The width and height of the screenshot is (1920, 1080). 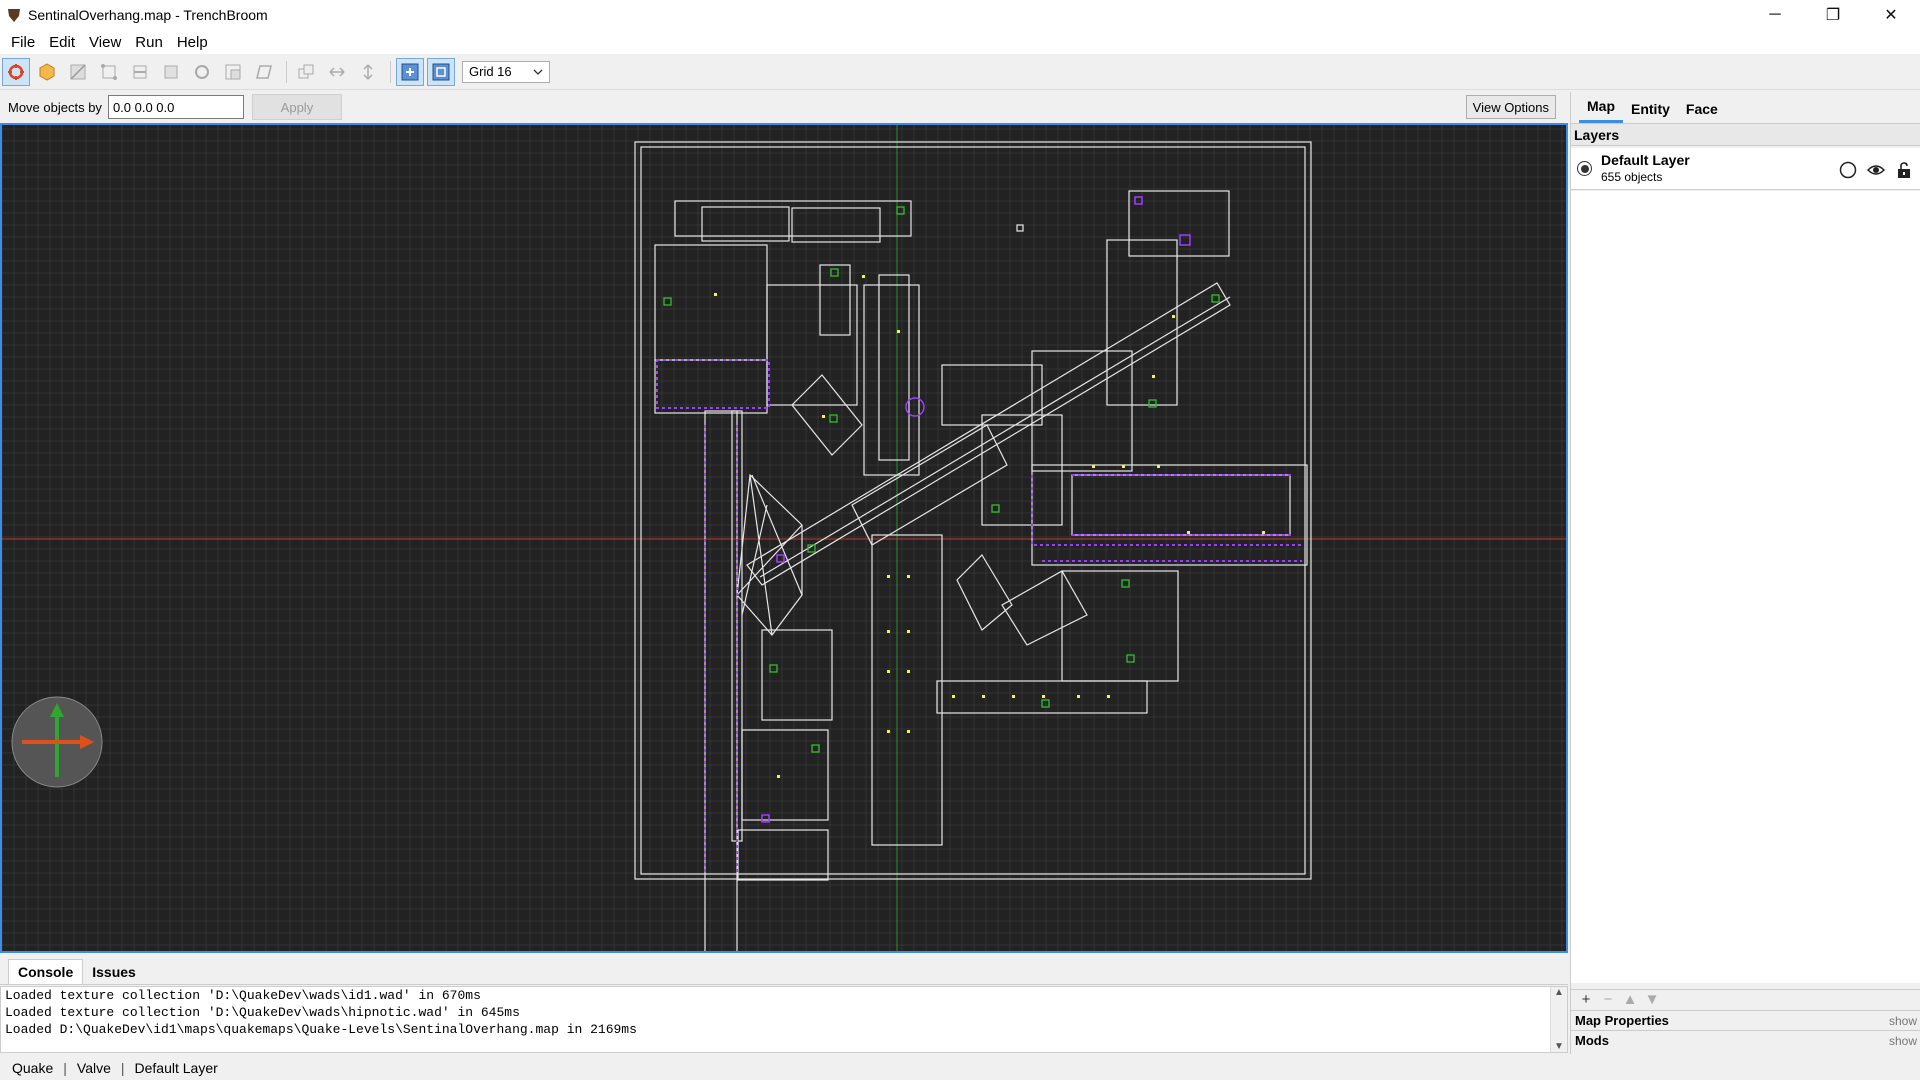 I want to click on select-tool-button, so click(x=16, y=71).